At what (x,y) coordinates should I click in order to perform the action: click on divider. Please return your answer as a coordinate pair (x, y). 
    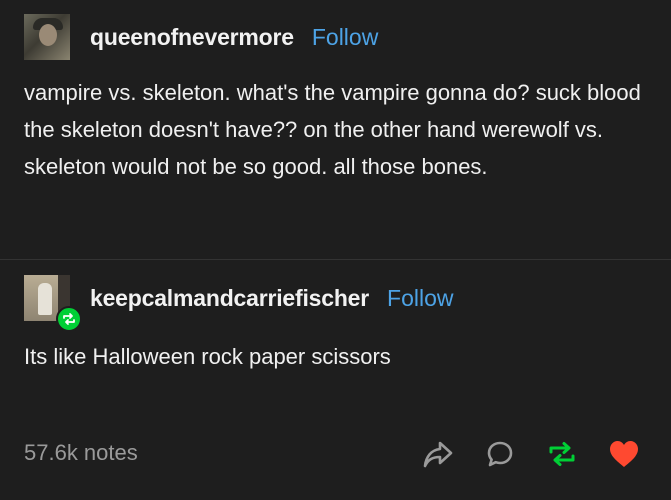
    Looking at the image, I should click on (335, 259).